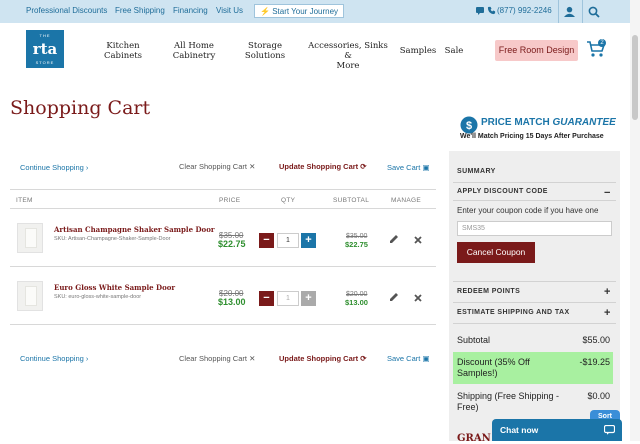  Describe the element at coordinates (508, 401) in the screenshot. I see `shipping-label: Shipping (Free Shipping - Free)` at that location.